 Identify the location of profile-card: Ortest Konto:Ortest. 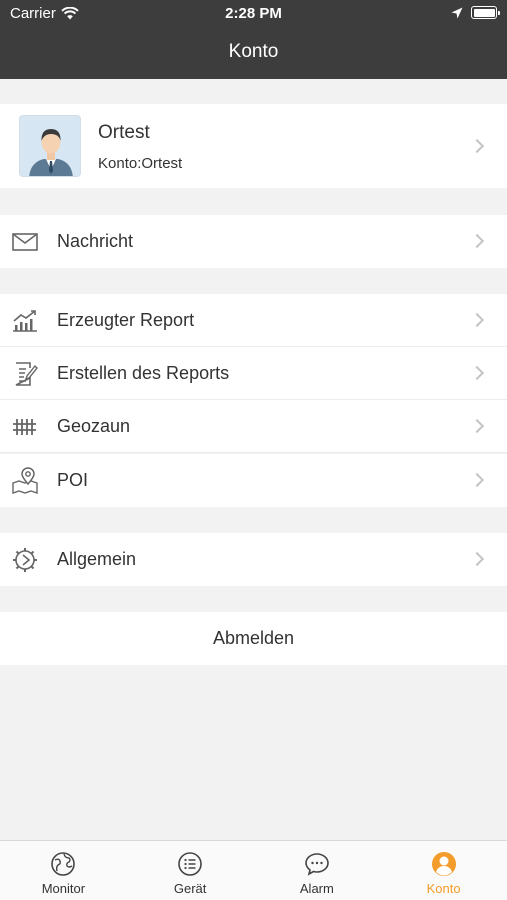
(253, 146).